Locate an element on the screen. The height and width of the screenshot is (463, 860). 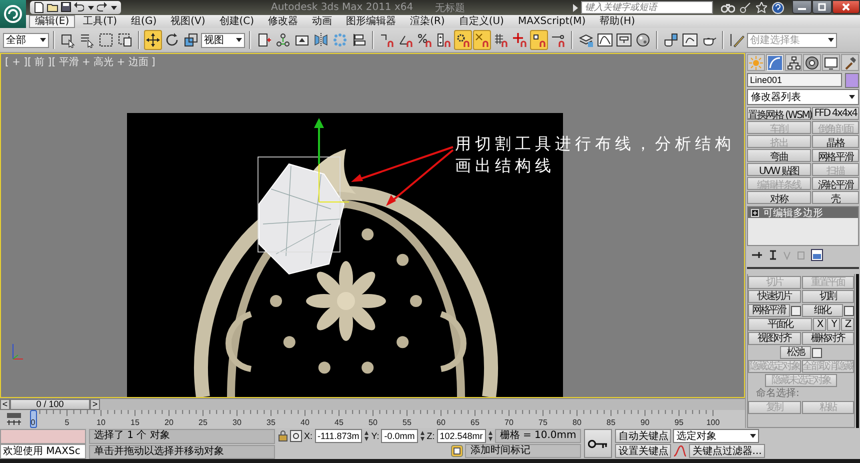
square-magnet-icon is located at coordinates (539, 40).